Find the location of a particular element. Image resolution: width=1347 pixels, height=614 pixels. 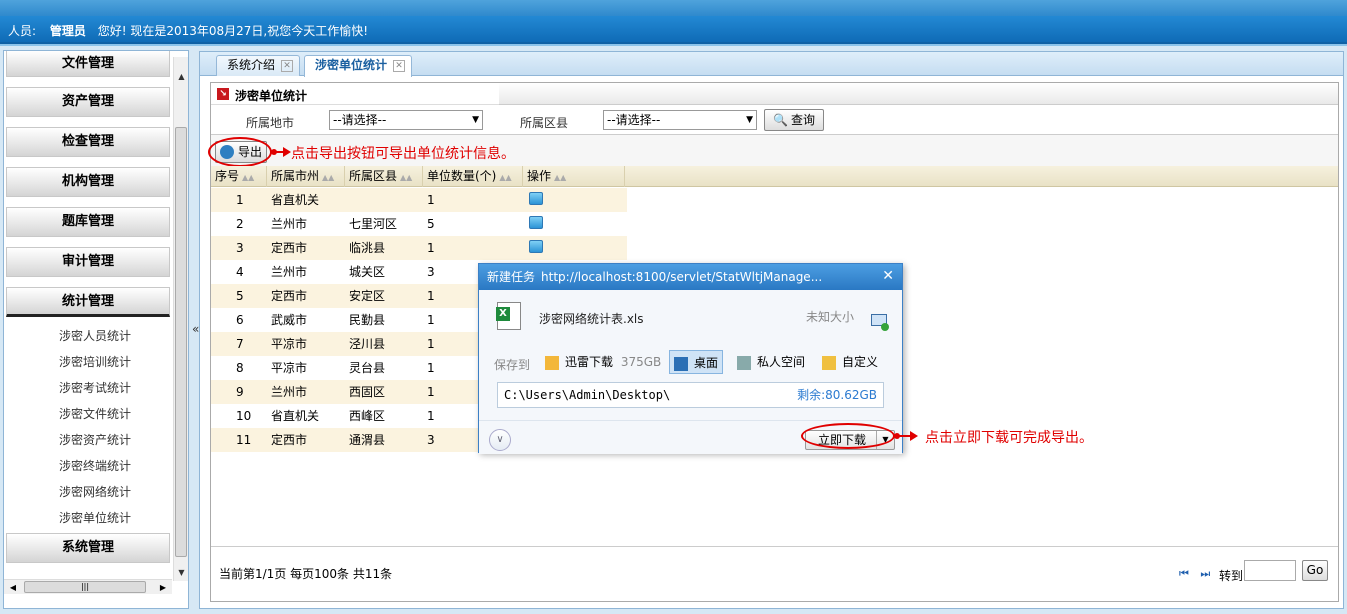

sidebar-menu-header: 审计管理 is located at coordinates (88, 262).